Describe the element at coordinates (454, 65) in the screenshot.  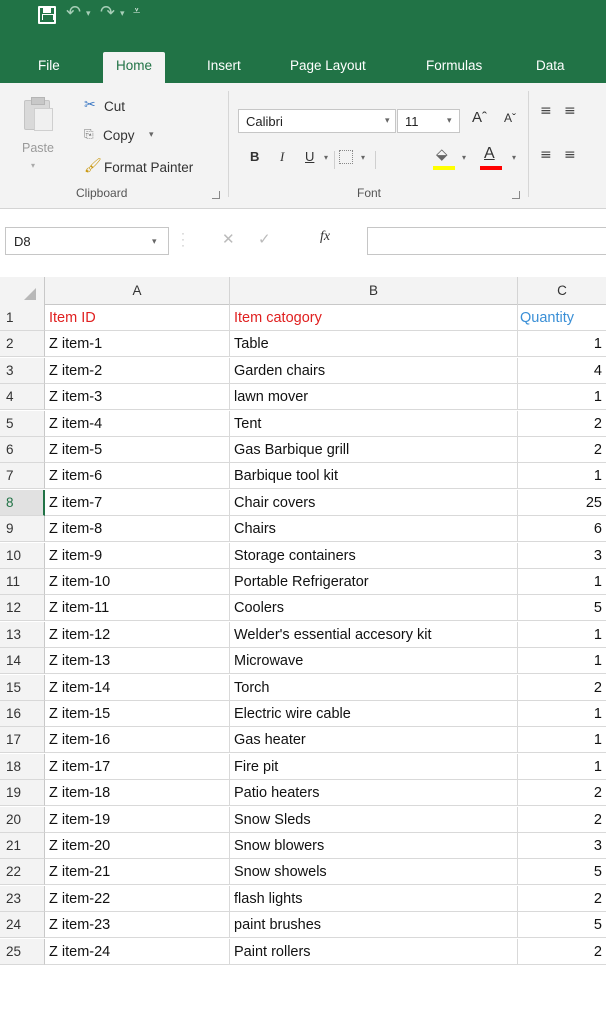
I see `tab-formulas: Formulas` at that location.